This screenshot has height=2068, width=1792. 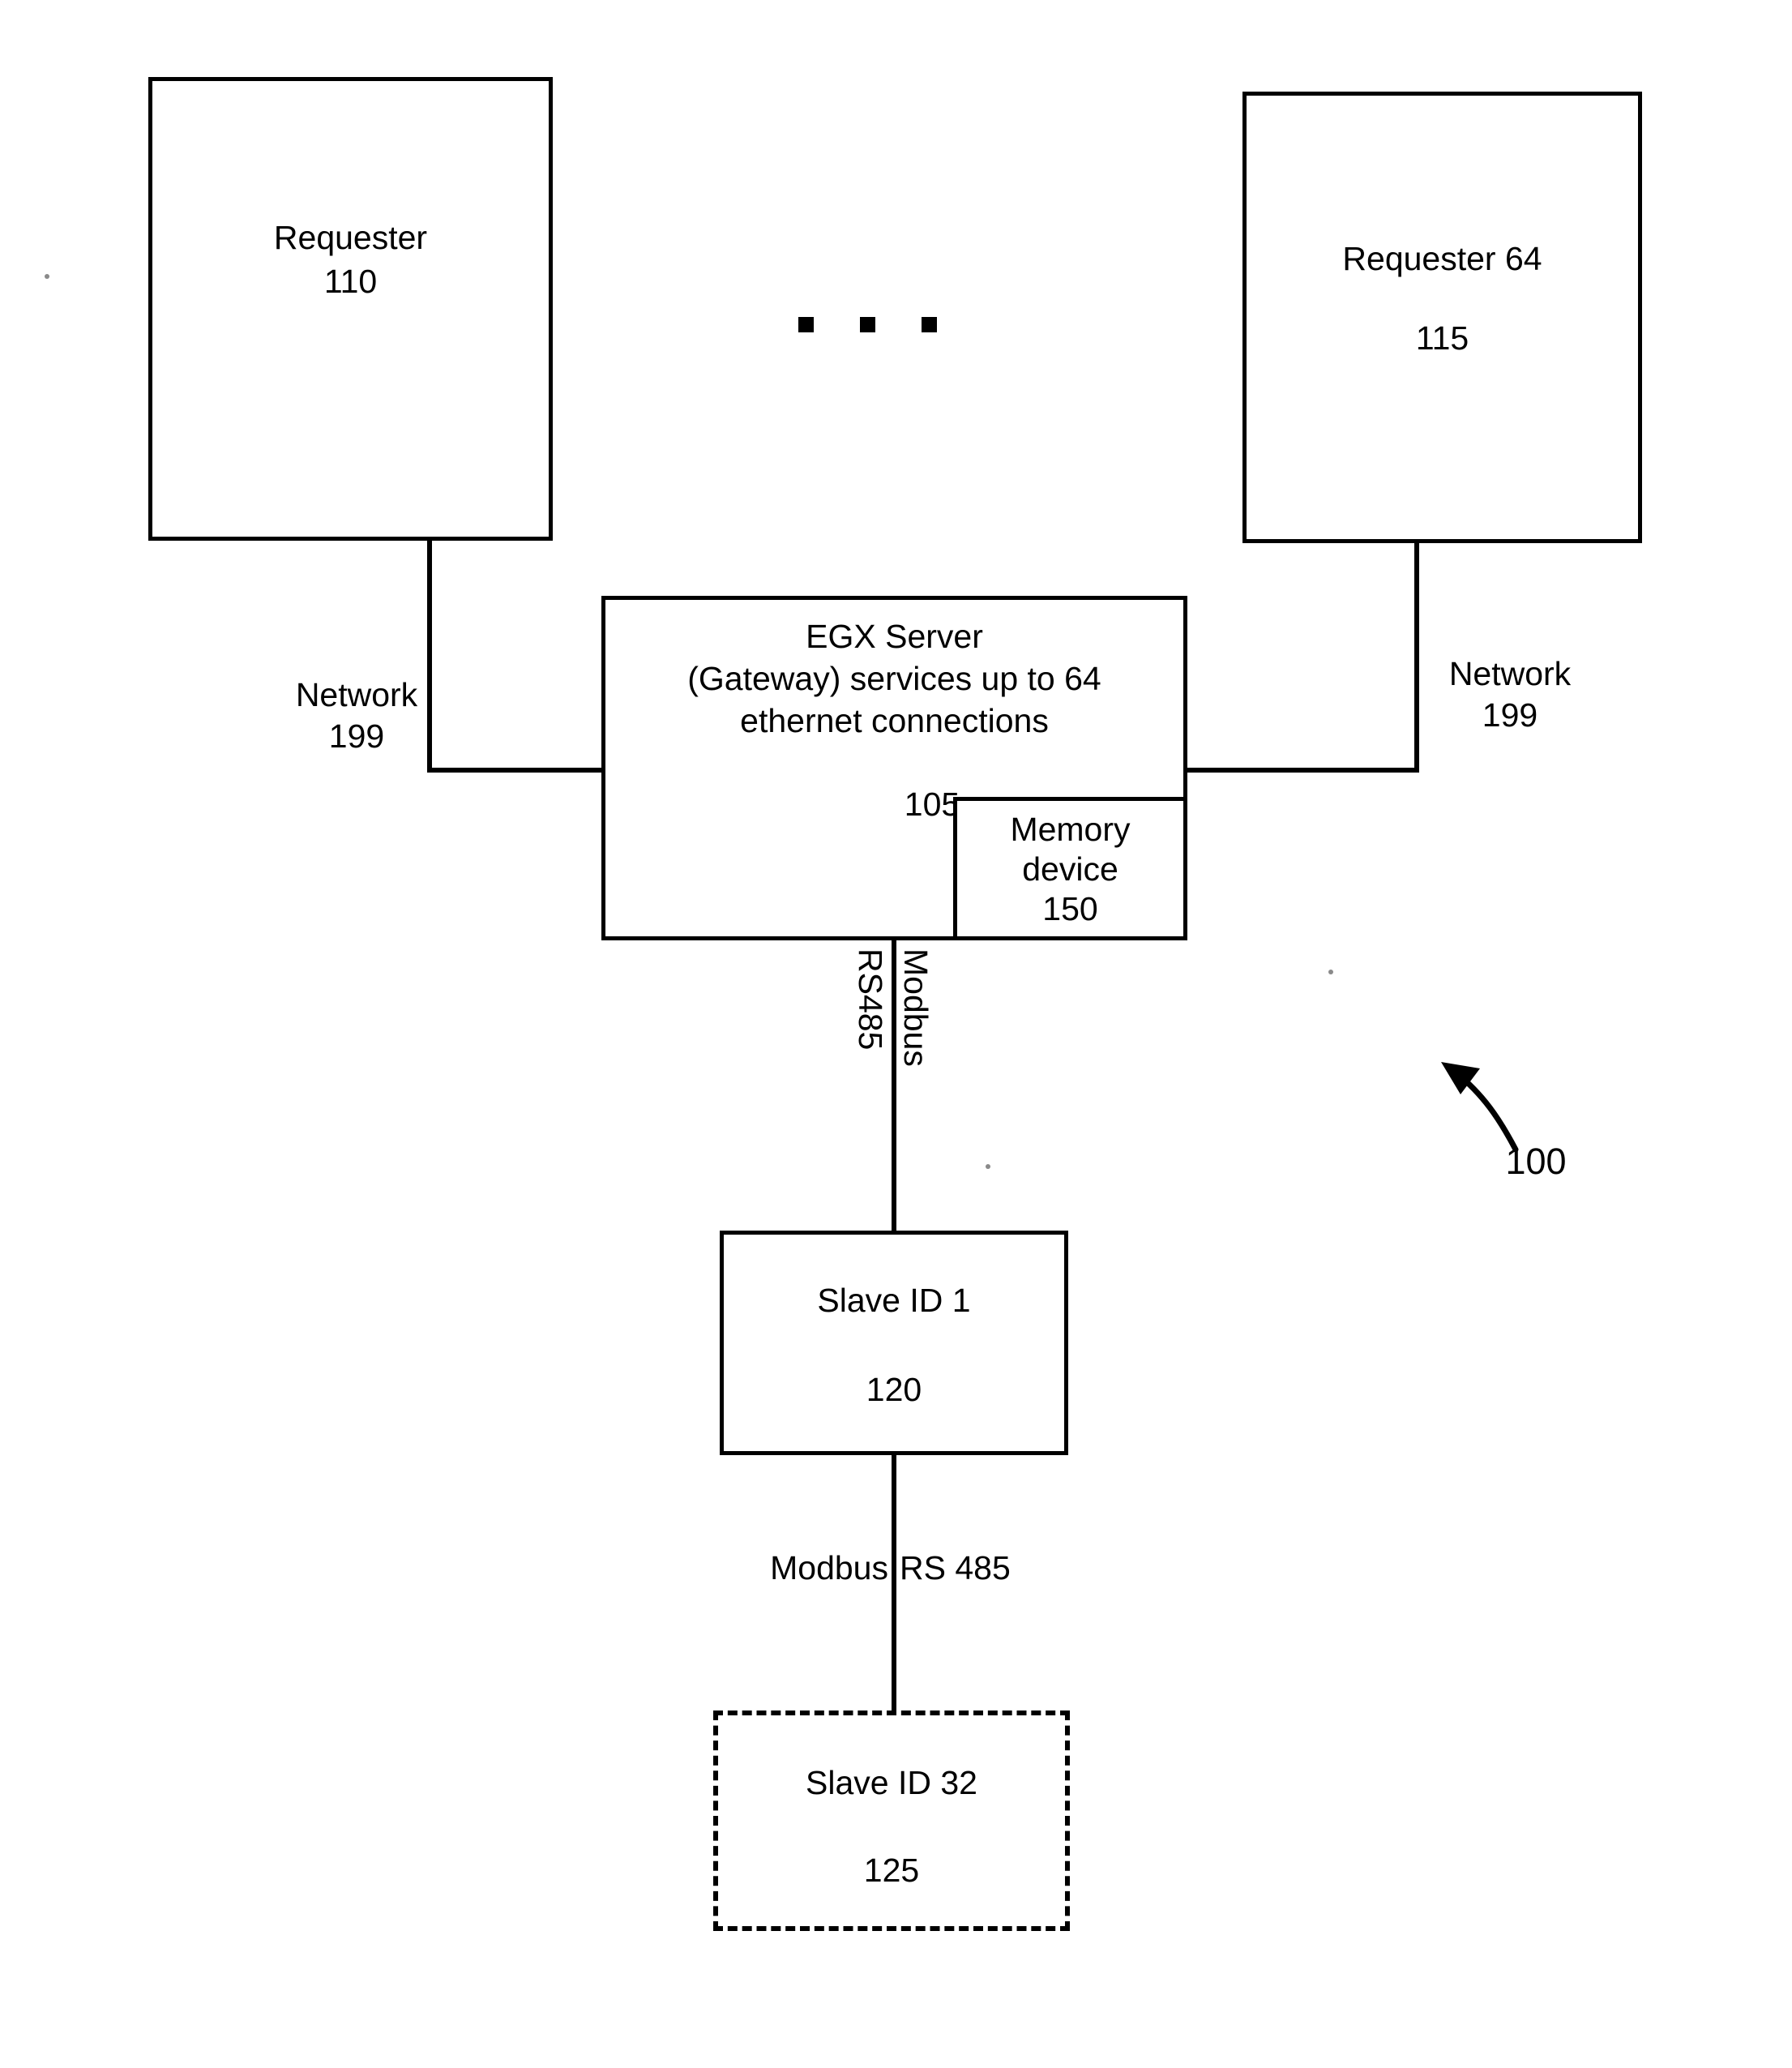 I want to click on connector-right-requester-vertical, so click(x=1416, y=656).